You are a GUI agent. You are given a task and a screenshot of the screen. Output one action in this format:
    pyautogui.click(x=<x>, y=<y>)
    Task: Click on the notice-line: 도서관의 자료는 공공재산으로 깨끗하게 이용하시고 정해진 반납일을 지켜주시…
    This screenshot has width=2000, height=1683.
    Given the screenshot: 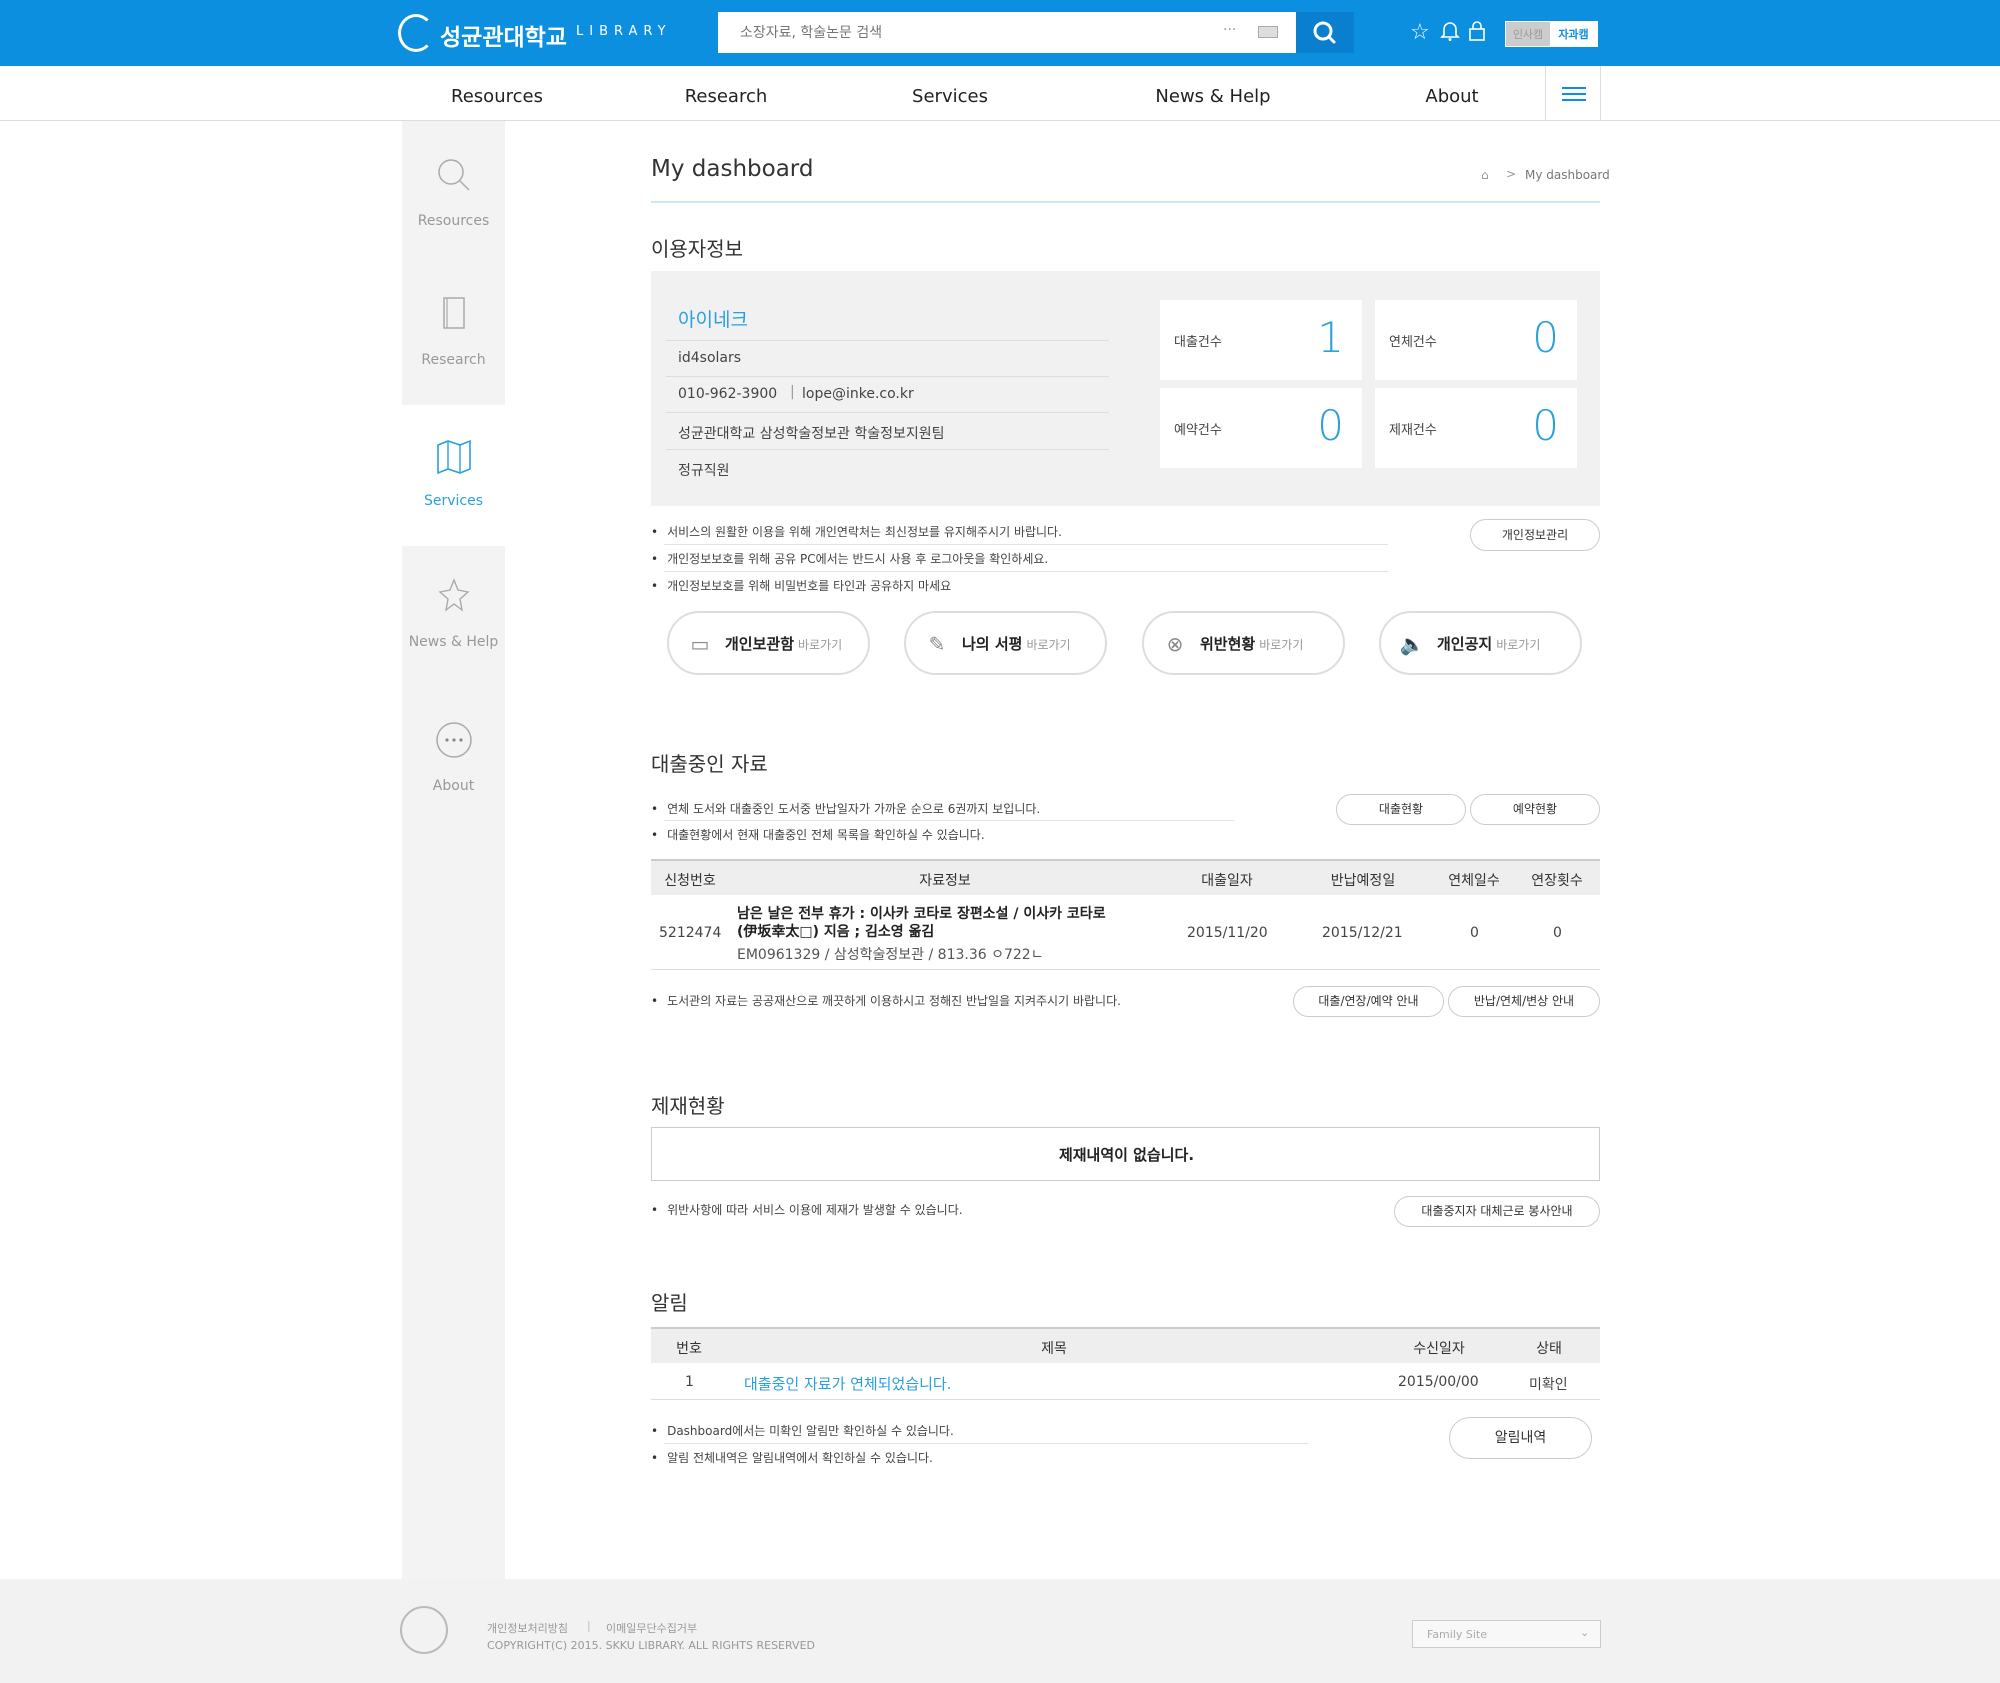 What is the action you would take?
    pyautogui.click(x=886, y=1000)
    